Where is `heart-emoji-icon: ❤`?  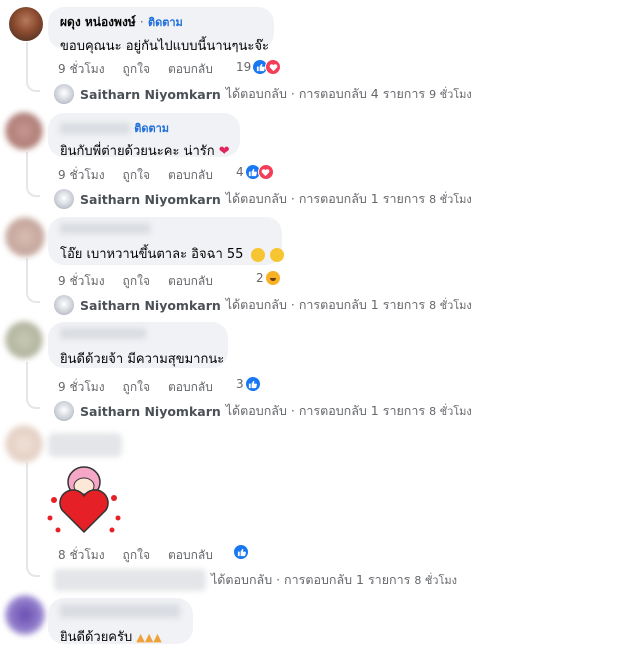 heart-emoji-icon: ❤ is located at coordinates (224, 151).